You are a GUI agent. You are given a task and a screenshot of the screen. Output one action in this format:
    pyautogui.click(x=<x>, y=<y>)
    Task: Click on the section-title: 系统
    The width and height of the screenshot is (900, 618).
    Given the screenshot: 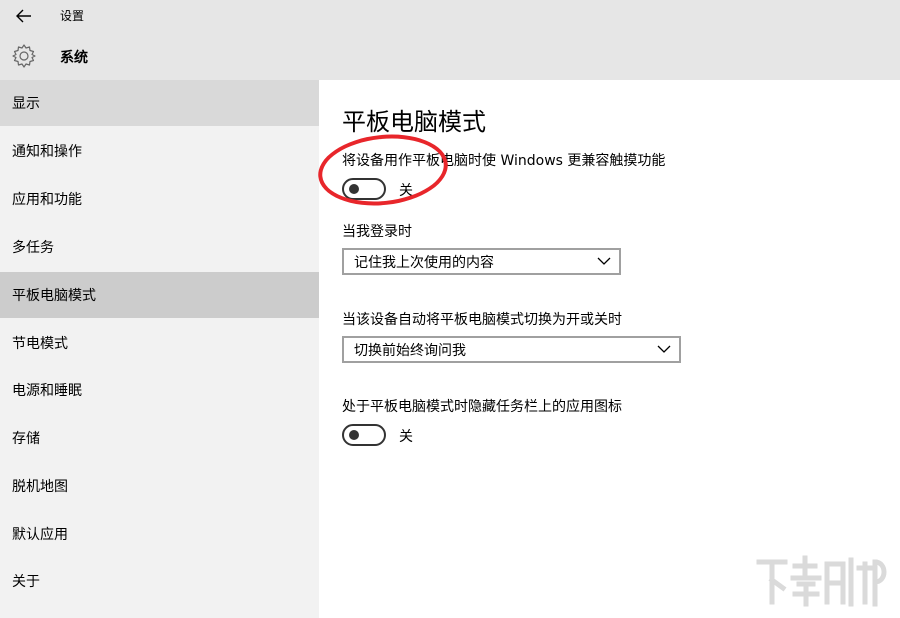 What is the action you would take?
    pyautogui.click(x=74, y=58)
    